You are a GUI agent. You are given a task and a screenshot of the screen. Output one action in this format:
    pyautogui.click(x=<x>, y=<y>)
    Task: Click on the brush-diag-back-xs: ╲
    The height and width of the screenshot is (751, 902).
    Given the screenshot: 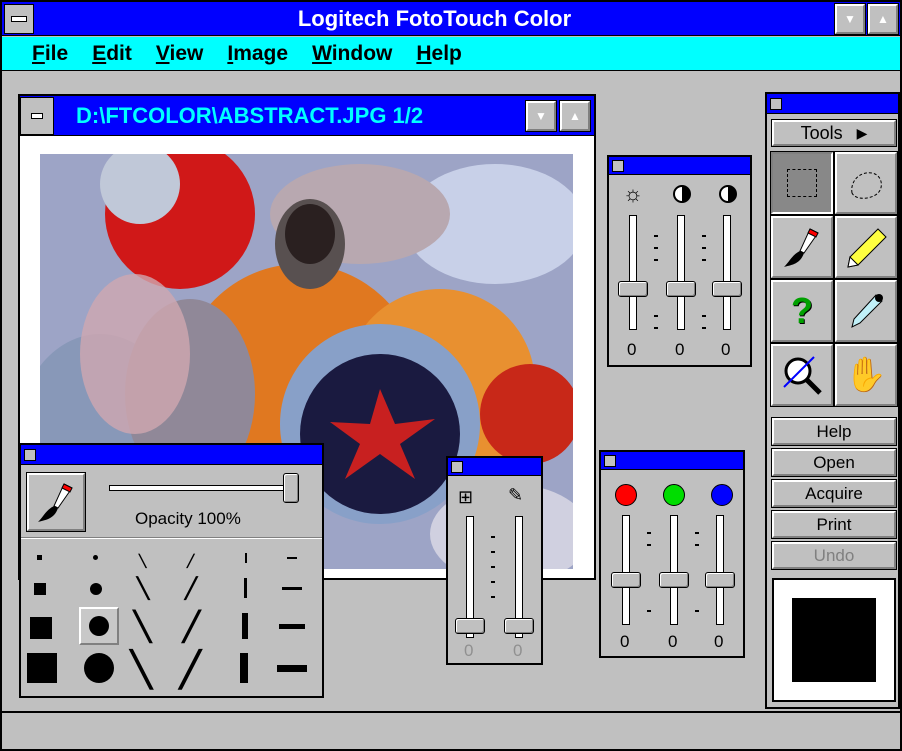 What is the action you would take?
    pyautogui.click(x=142, y=561)
    